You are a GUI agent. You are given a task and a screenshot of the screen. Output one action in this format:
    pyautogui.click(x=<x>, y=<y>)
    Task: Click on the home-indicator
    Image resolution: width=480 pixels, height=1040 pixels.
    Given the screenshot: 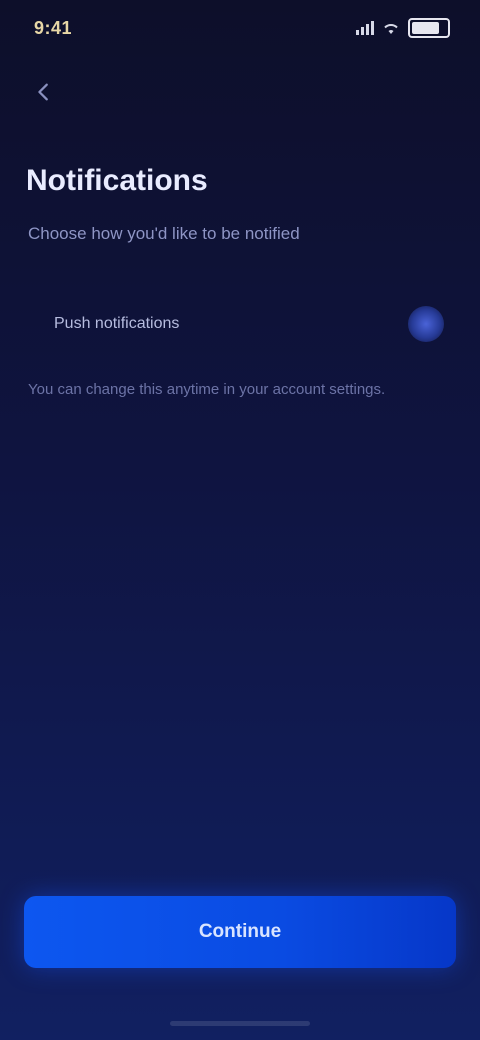 What is the action you would take?
    pyautogui.click(x=240, y=1023)
    